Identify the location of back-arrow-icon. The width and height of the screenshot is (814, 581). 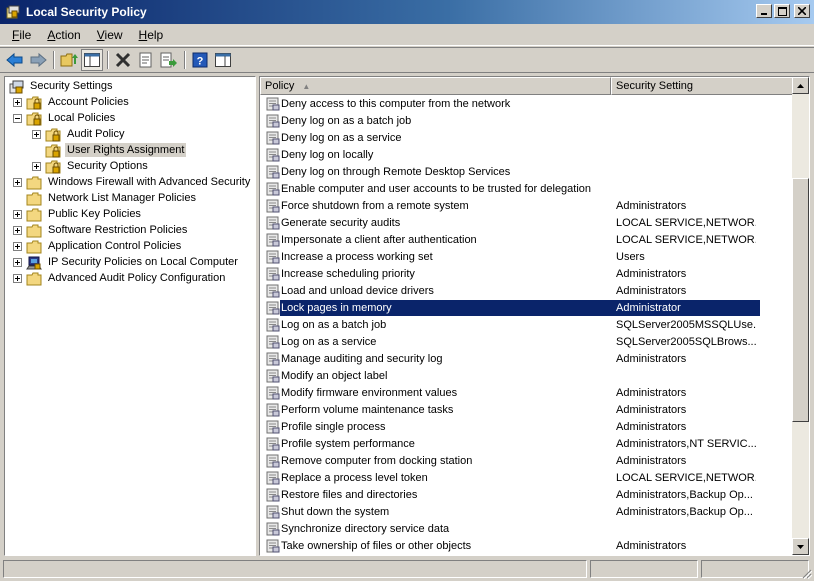
(14, 60).